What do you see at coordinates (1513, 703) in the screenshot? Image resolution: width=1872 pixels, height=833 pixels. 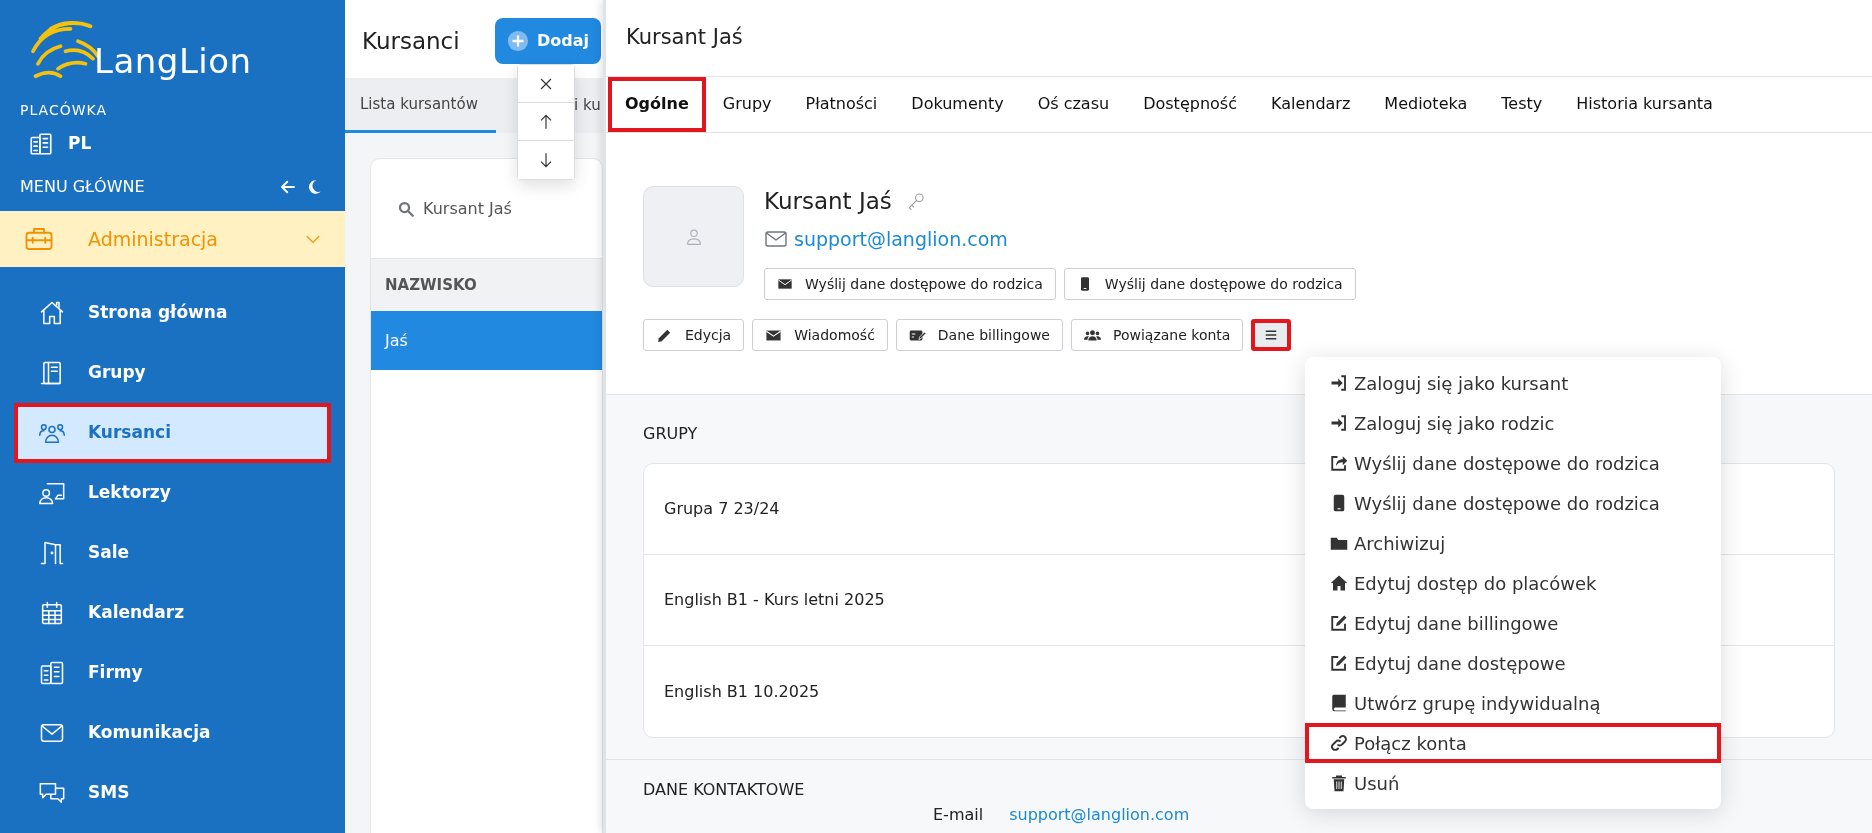 I see `menu-item: Utwórz grupę indywidualną` at bounding box center [1513, 703].